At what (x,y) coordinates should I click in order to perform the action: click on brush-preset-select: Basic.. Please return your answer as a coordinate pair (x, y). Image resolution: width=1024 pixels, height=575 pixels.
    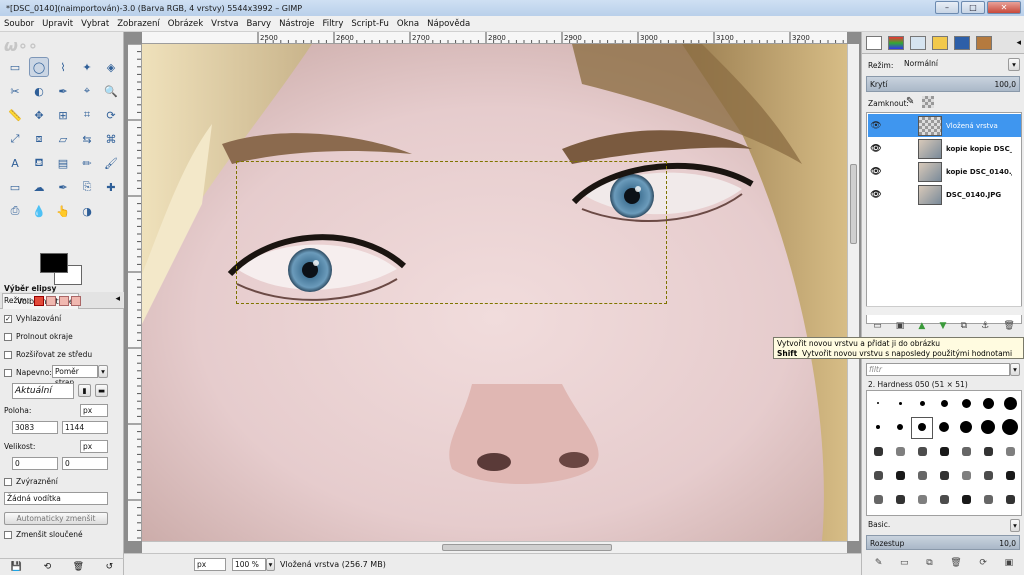
    Looking at the image, I should click on (938, 525).